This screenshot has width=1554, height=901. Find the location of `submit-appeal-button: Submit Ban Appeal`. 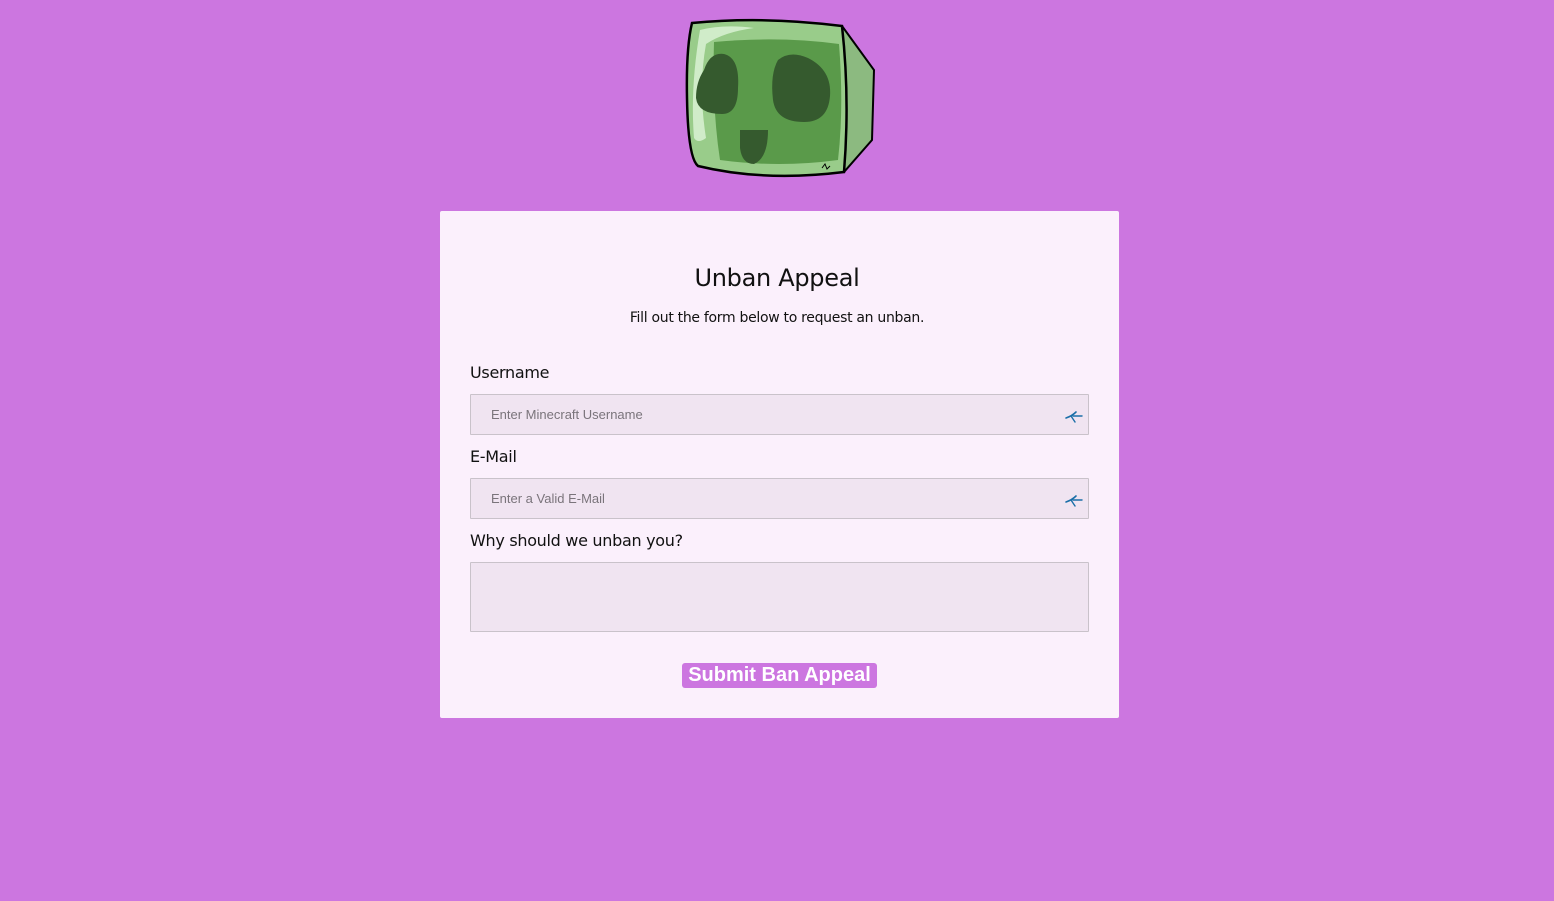

submit-appeal-button: Submit Ban Appeal is located at coordinates (779, 675).